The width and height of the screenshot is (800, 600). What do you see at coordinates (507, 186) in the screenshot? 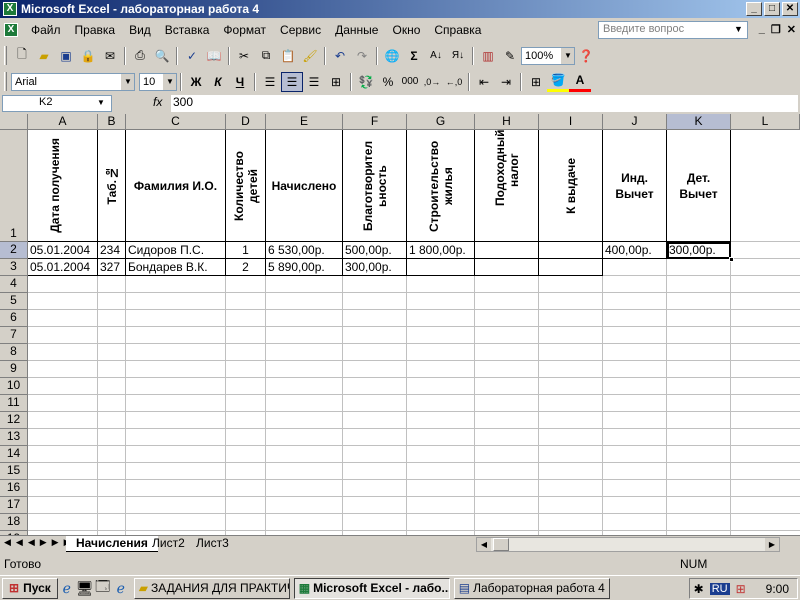
I see `header-income-tax: Подоходный налог` at bounding box center [507, 186].